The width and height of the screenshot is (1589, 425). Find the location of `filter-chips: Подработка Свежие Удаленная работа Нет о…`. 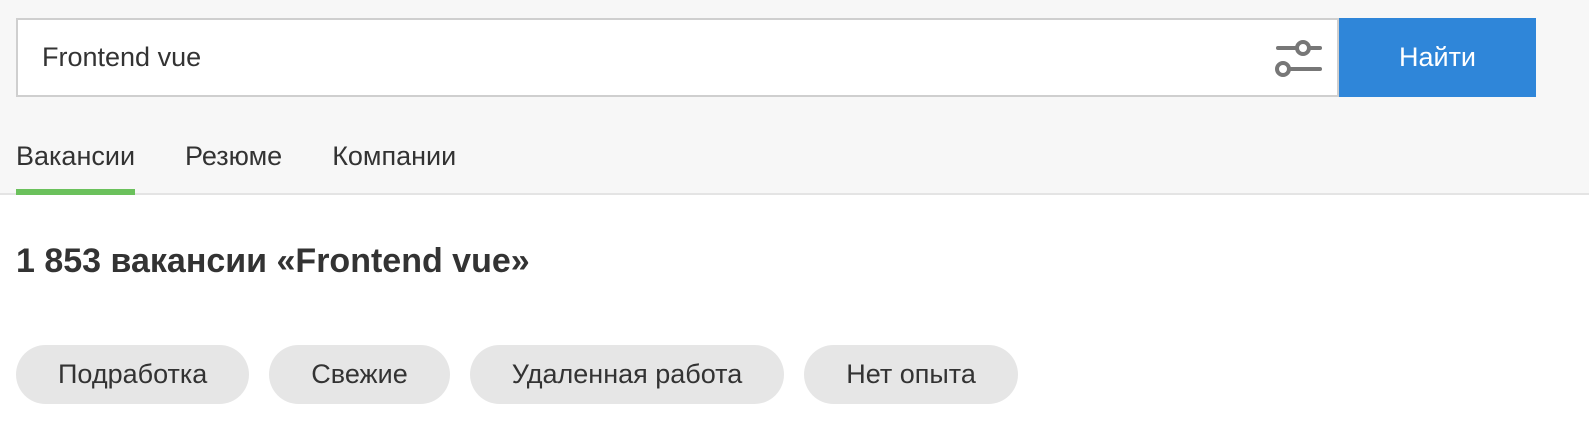

filter-chips: Подработка Свежие Удаленная работа Нет о… is located at coordinates (517, 374).